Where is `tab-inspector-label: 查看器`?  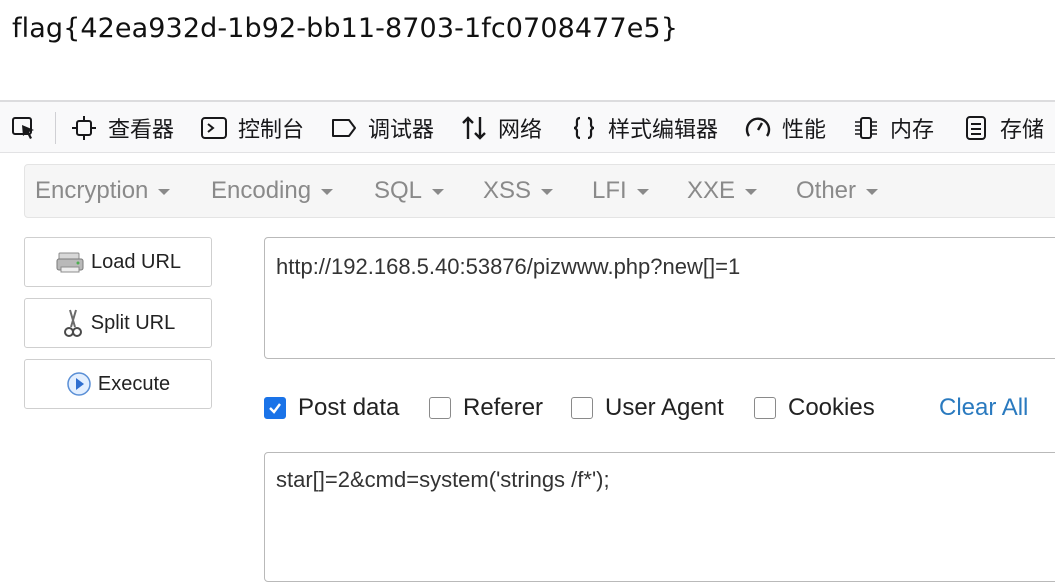
tab-inspector-label: 查看器 is located at coordinates (141, 130).